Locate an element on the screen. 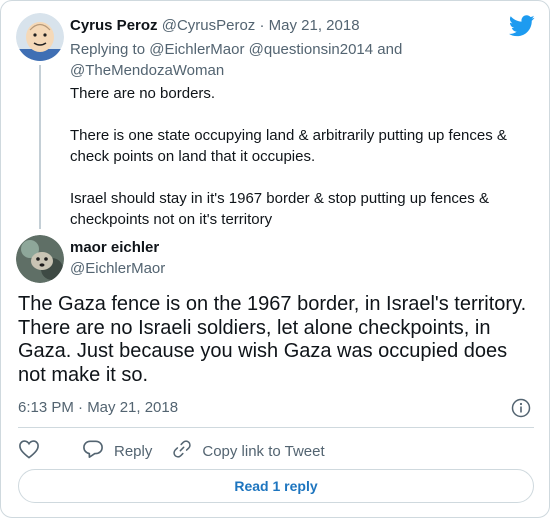 This screenshot has height=518, width=550. reply-author-row: Cyrus Peroz @CyrusPeroz · May 21, 2018 is located at coordinates (215, 25).